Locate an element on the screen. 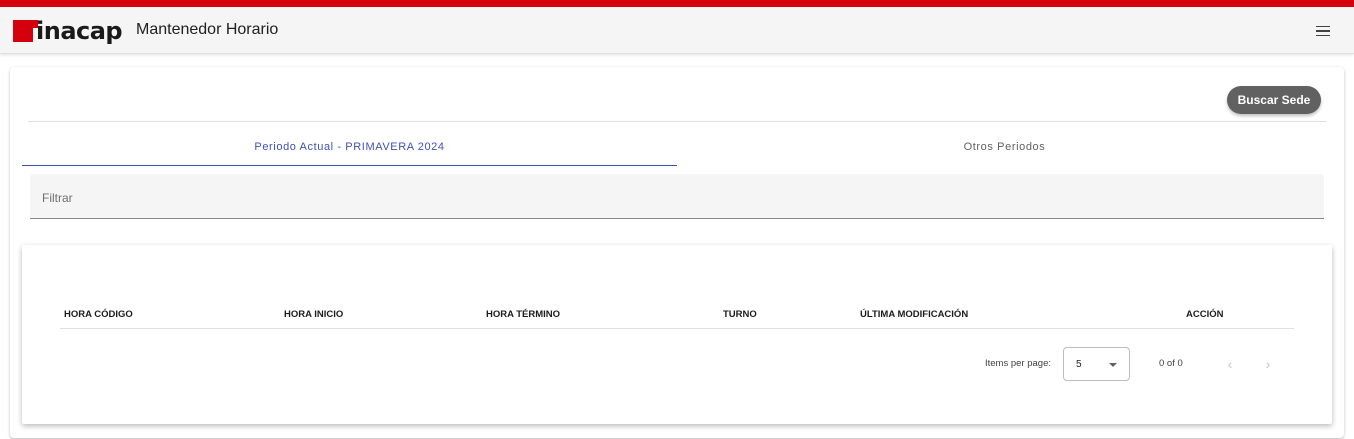  column-header-hora-termino: HORA TÉRMINO is located at coordinates (523, 314).